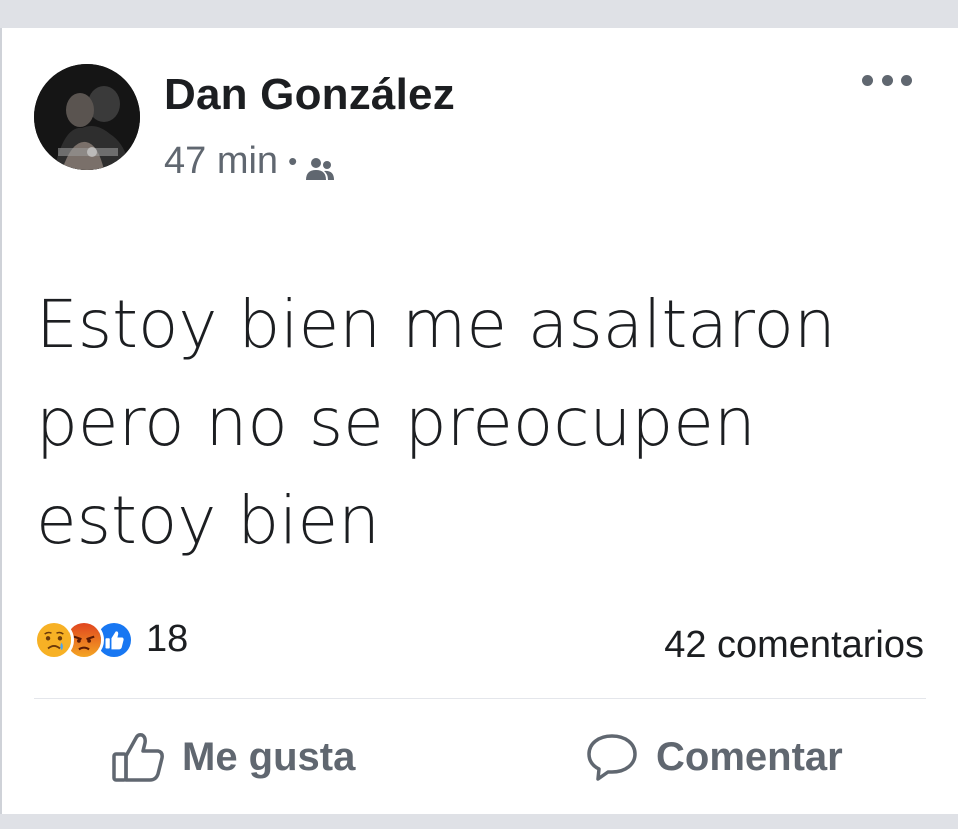 This screenshot has height=829, width=958. What do you see at coordinates (138, 757) in the screenshot?
I see `thumbs-up-icon` at bounding box center [138, 757].